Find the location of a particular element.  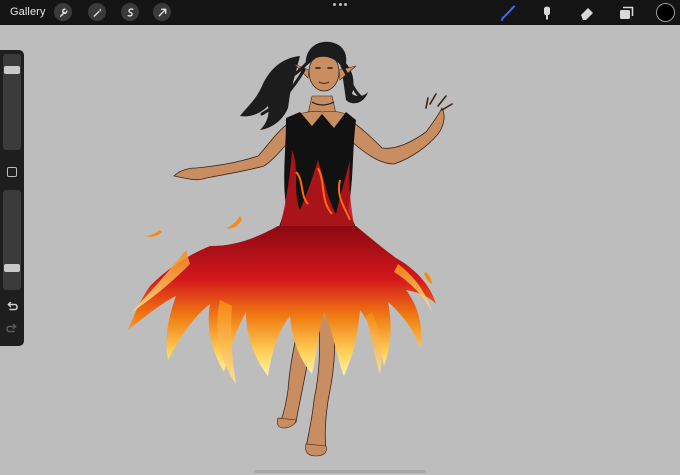

left-arm is located at coordinates (234, 151).